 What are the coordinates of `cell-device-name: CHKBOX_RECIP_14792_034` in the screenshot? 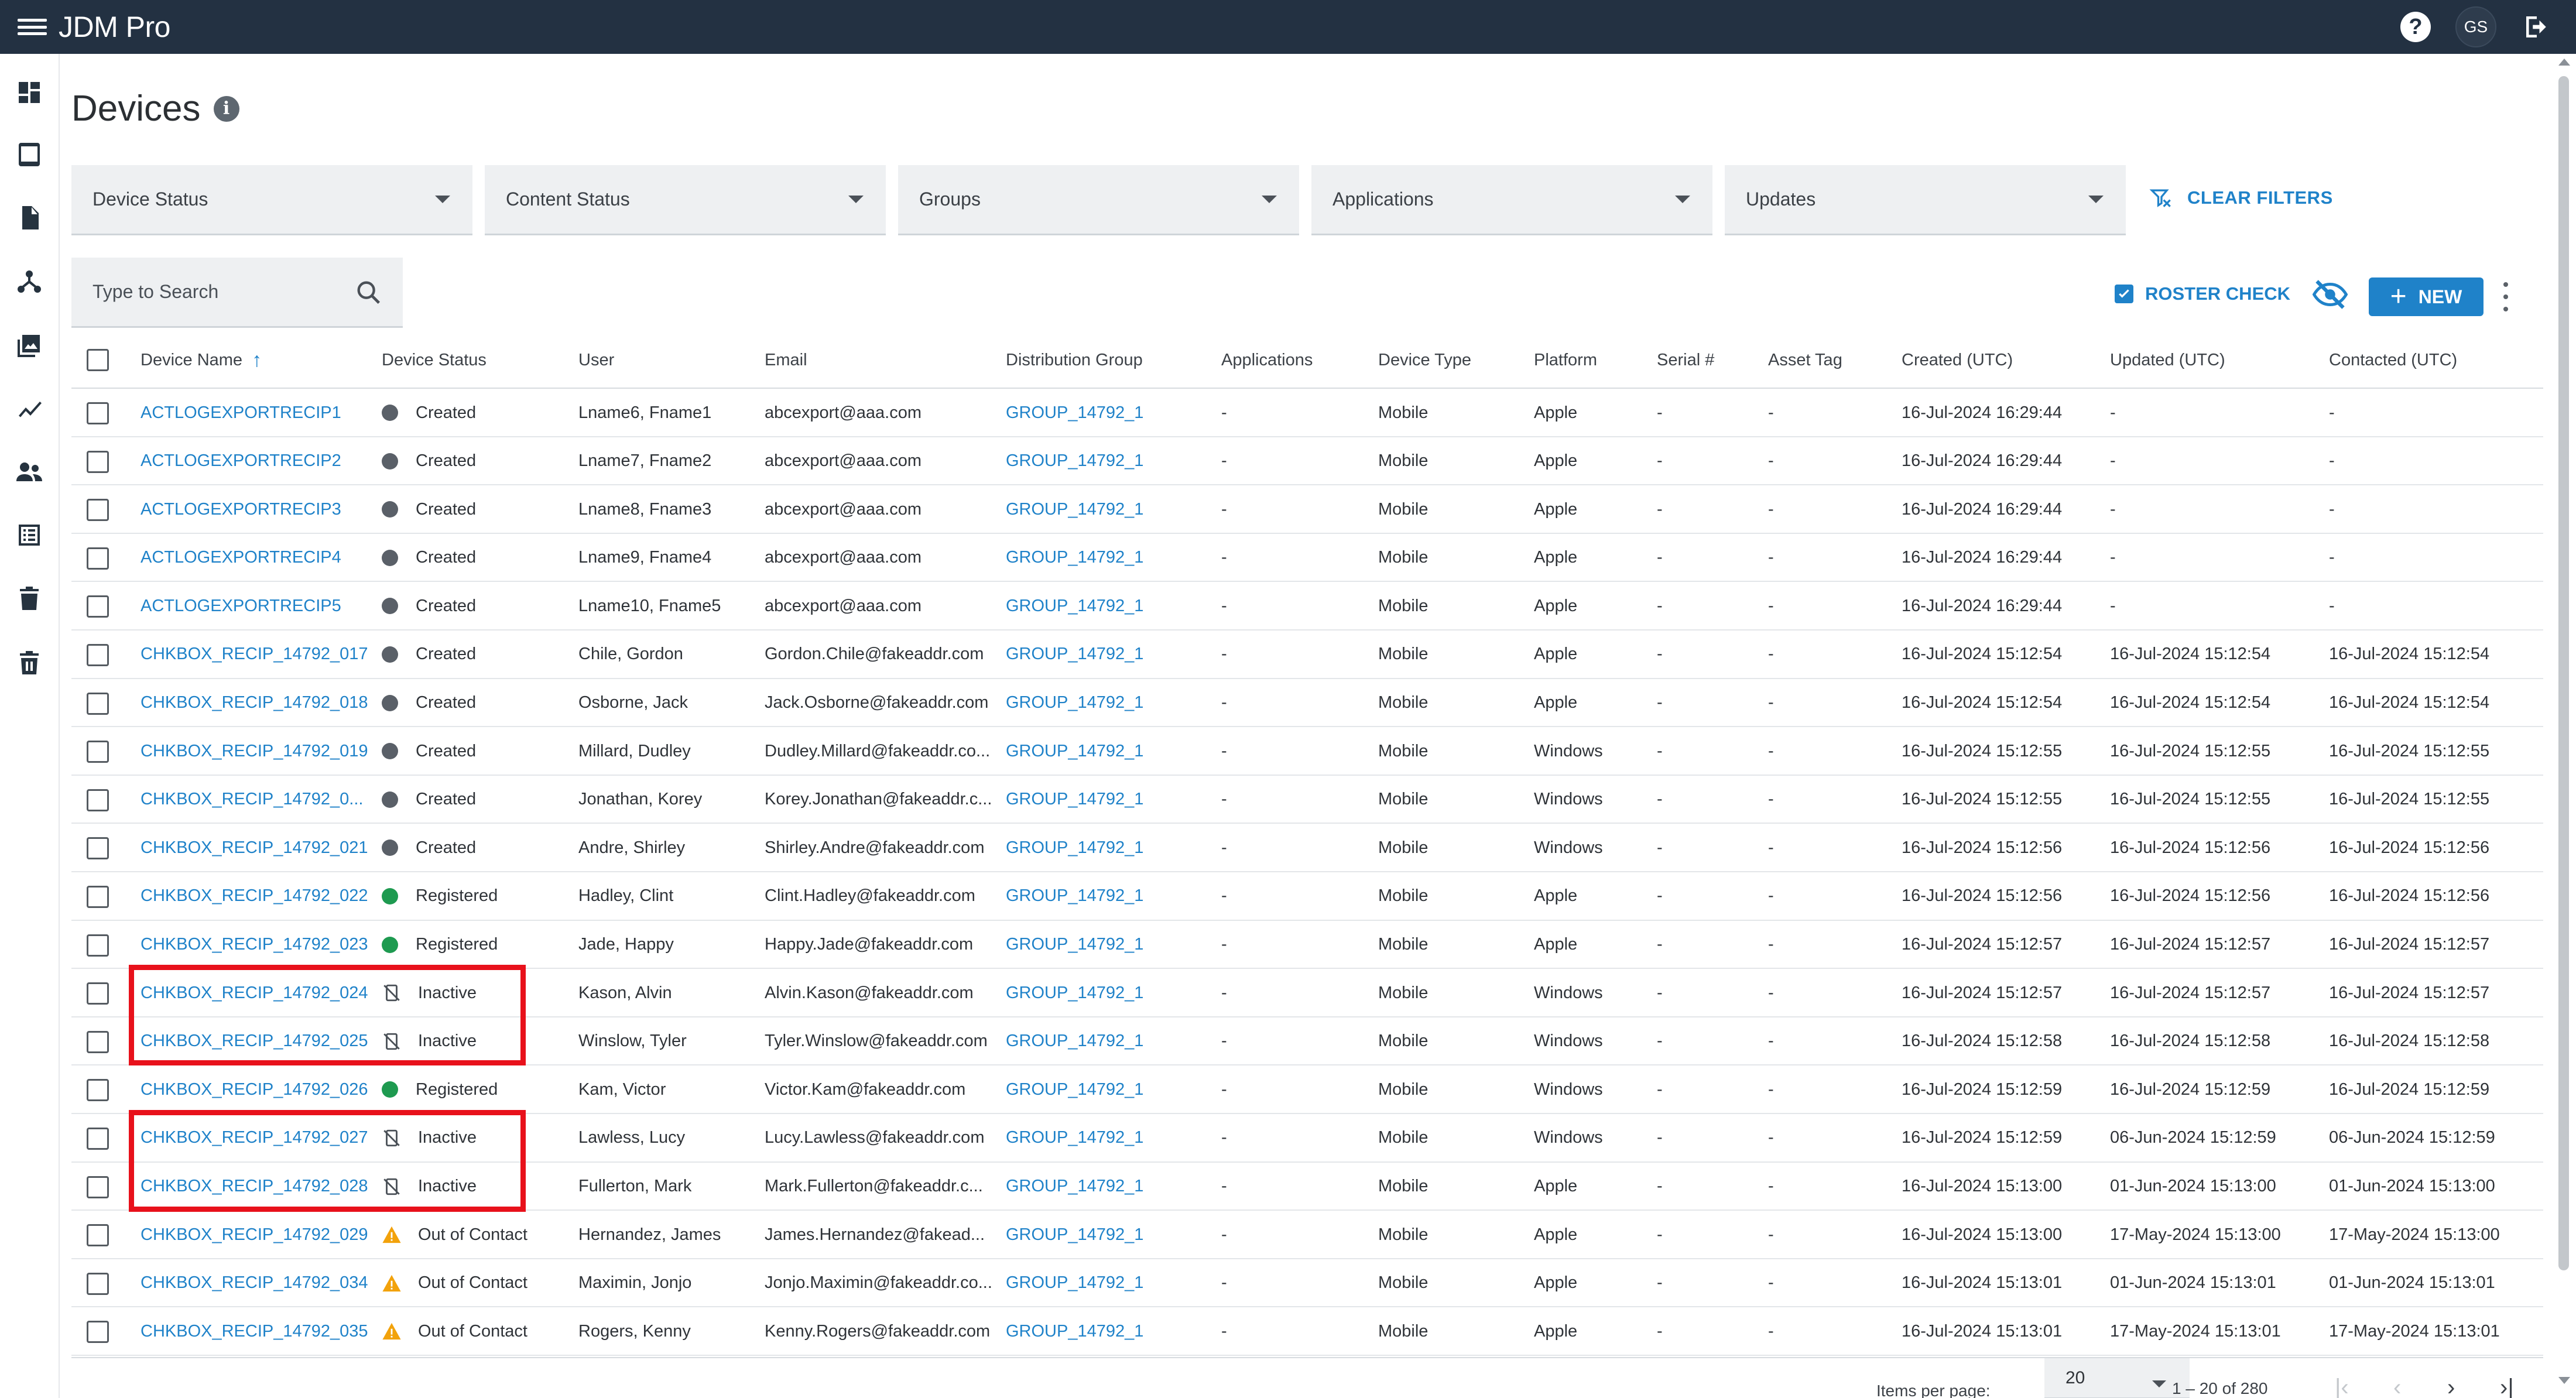 It's located at (258, 1283).